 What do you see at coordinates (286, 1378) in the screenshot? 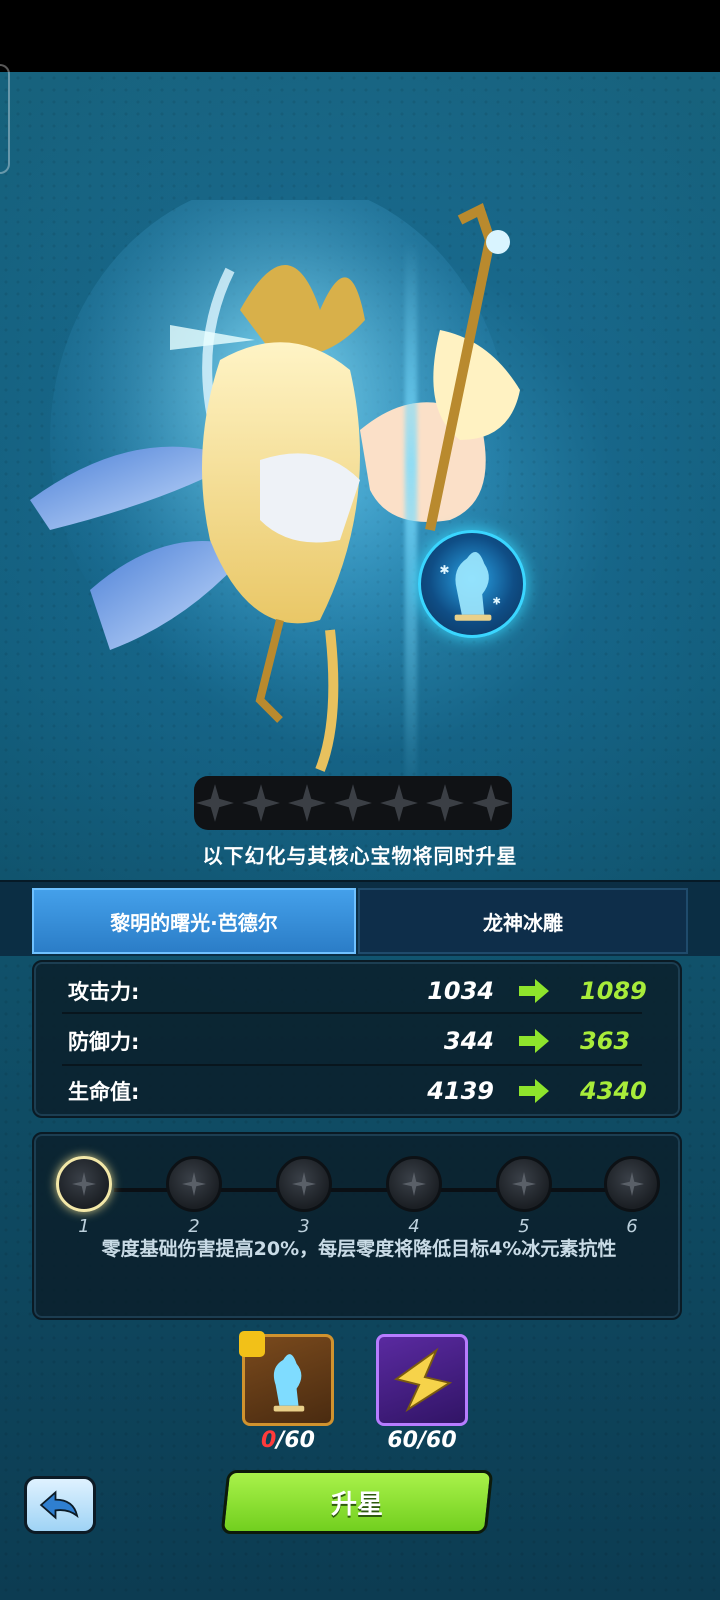
I see `material-dragon-ice-statue` at bounding box center [286, 1378].